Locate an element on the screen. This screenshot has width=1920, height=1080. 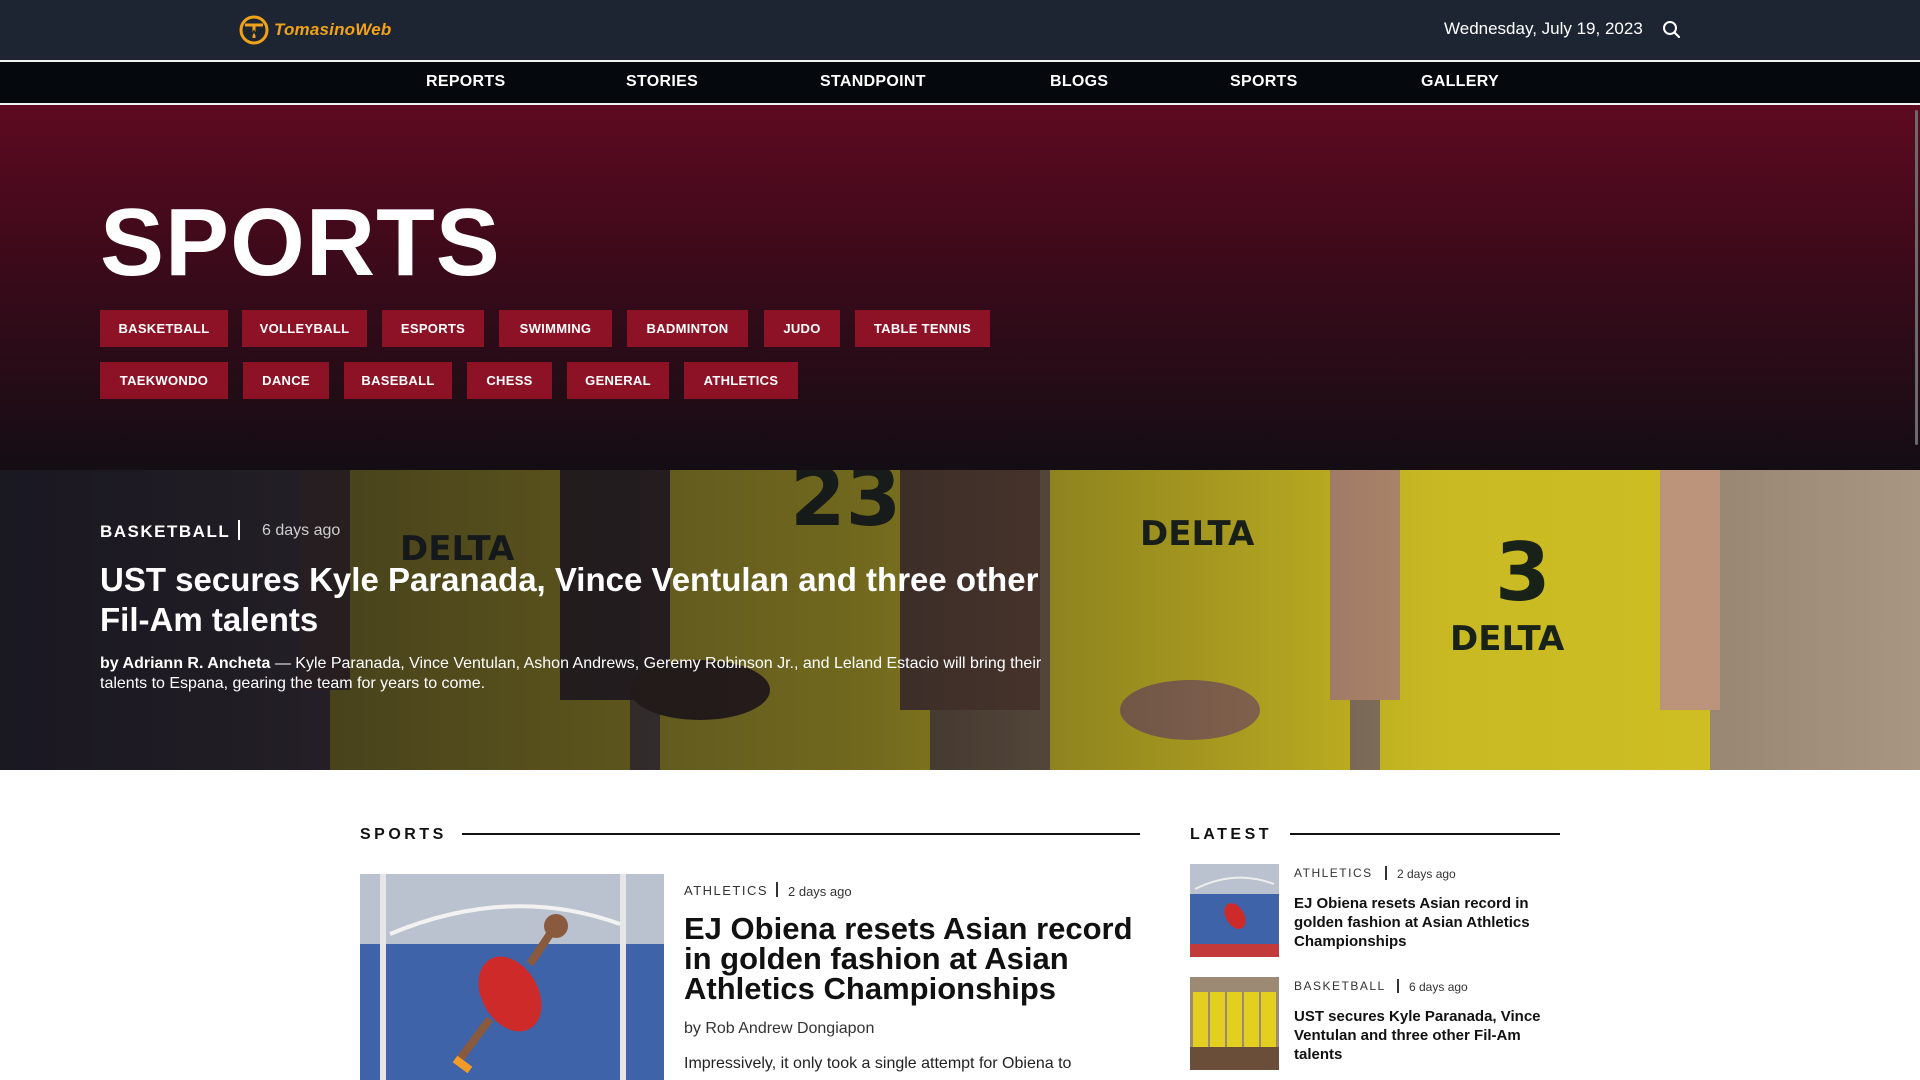
site-logo: TomasinoWeb is located at coordinates (314, 30).